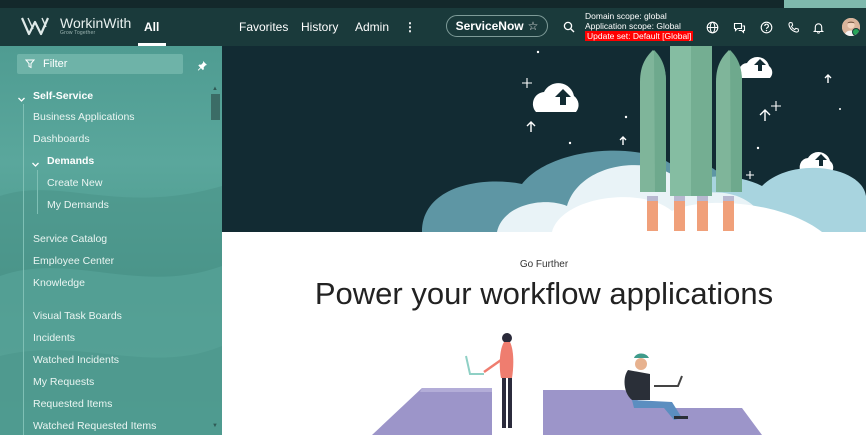 The image size is (866, 435). I want to click on brand-logo: WorkinWith Grow Together, so click(75, 26).